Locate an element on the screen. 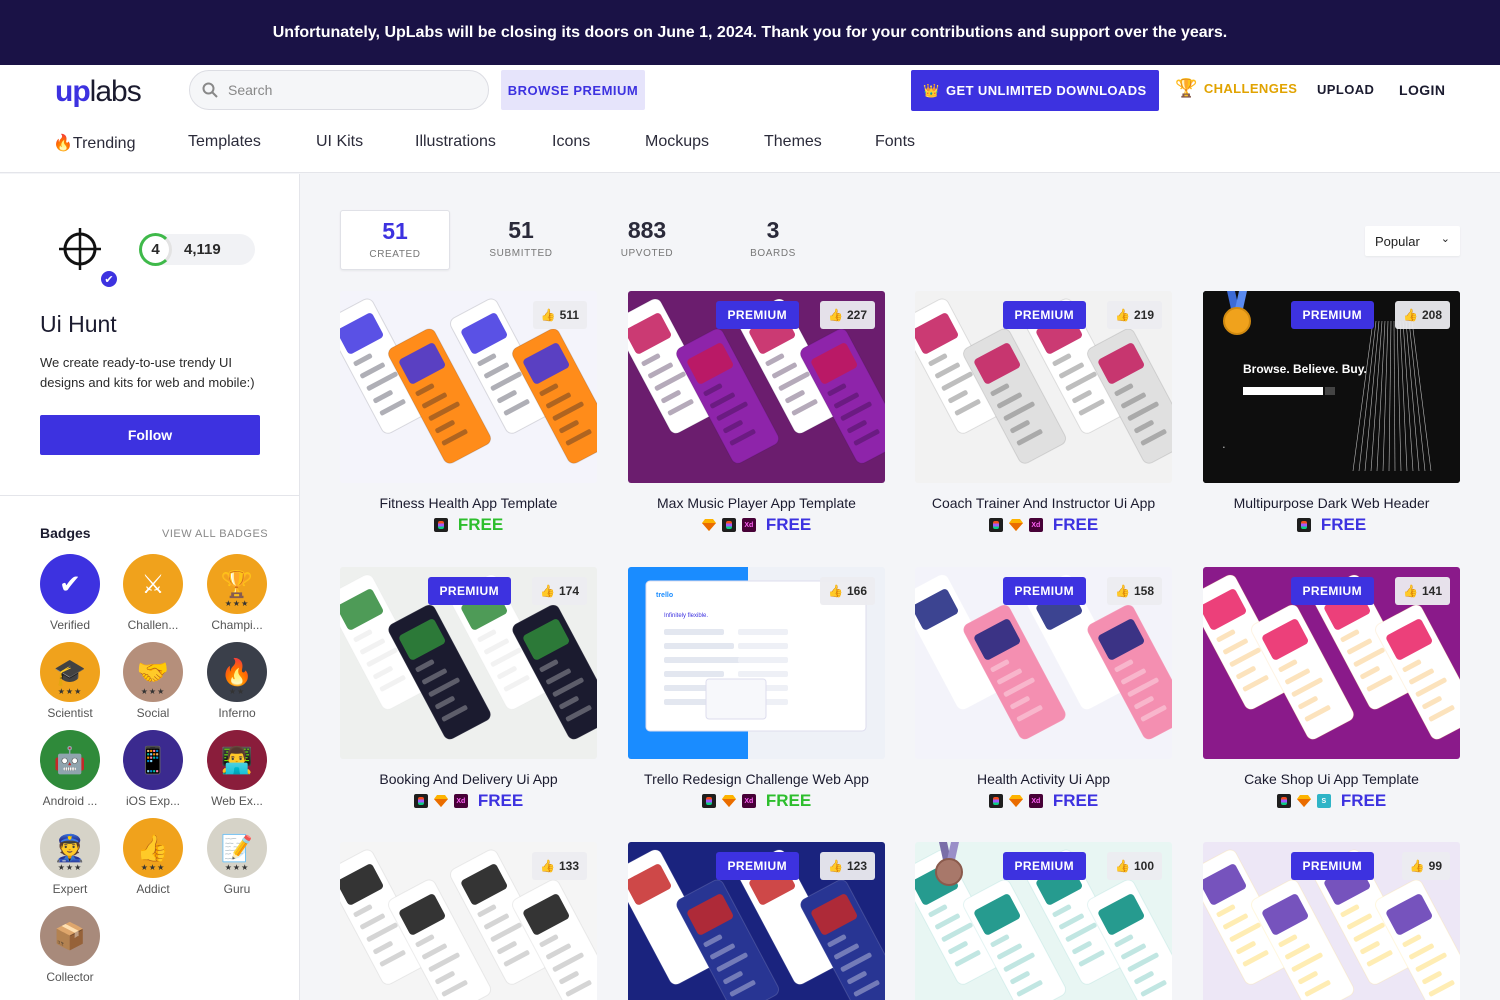 The image size is (1500, 1000). shot-title: Max Music Player App Template is located at coordinates (756, 503).